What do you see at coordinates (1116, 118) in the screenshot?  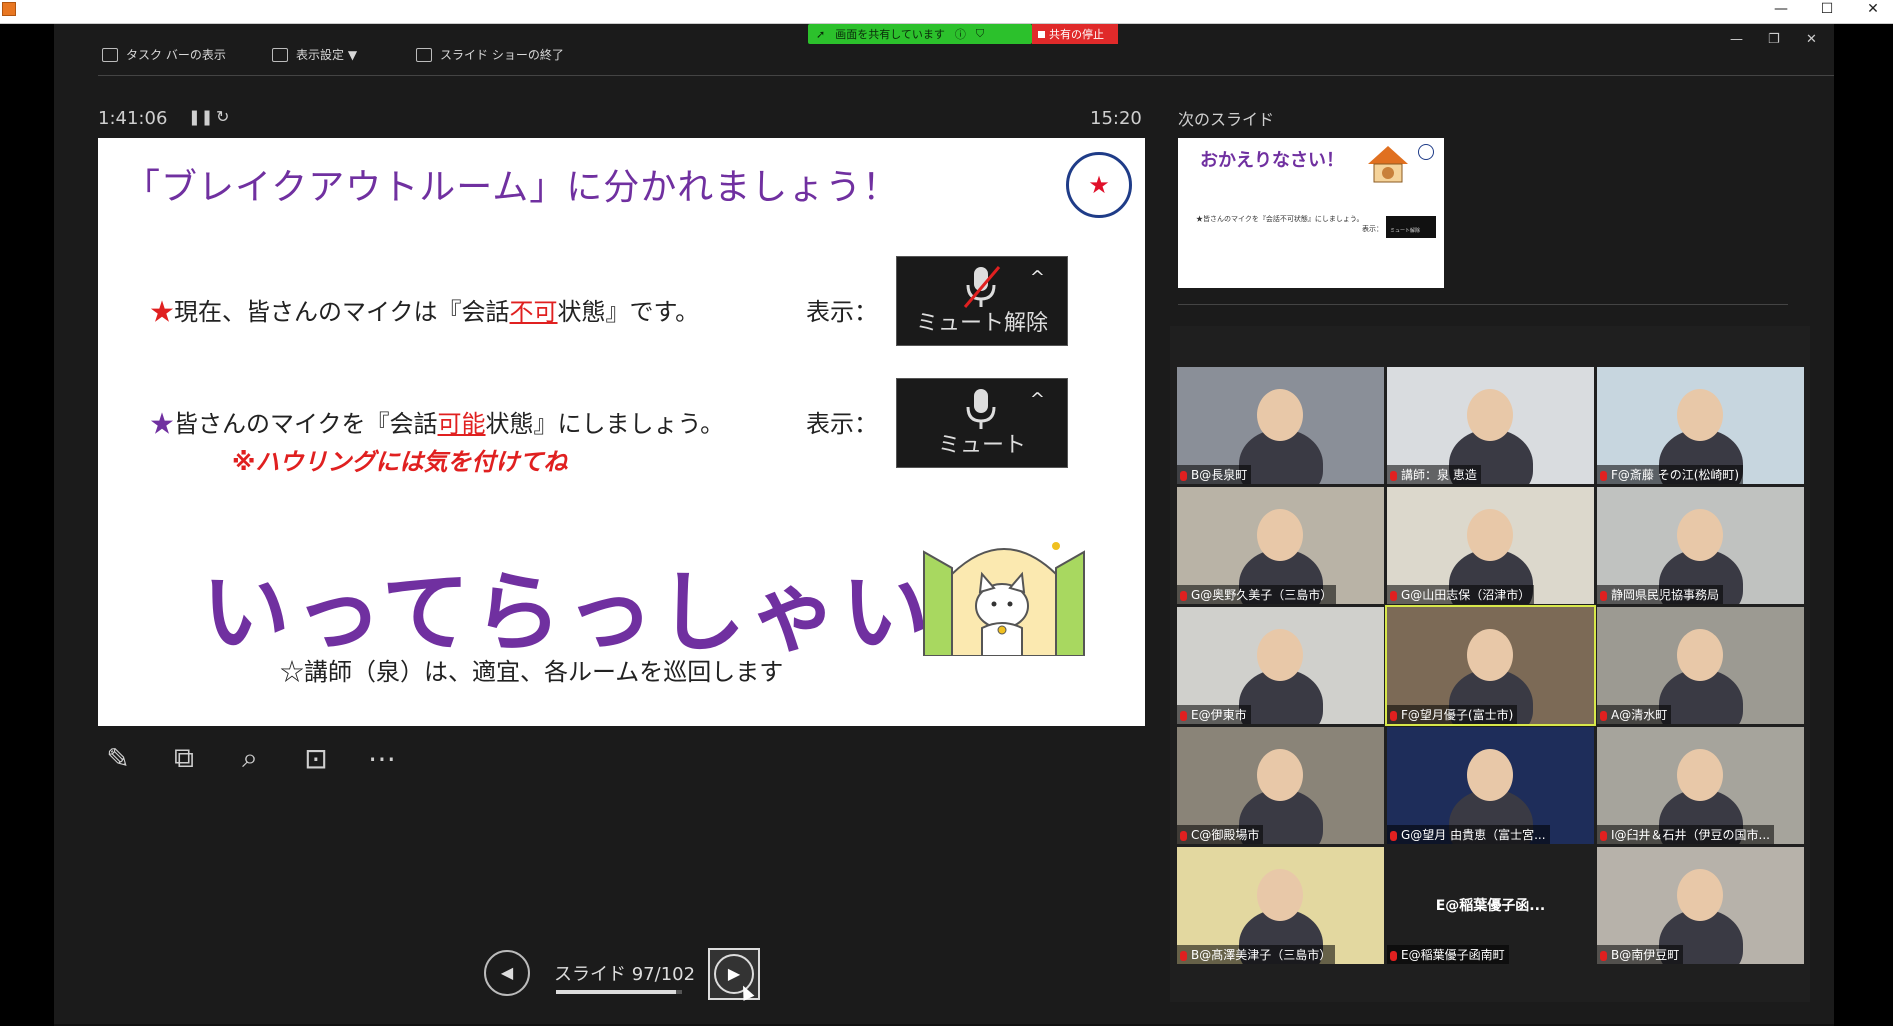 I see `current-time: 15:20` at bounding box center [1116, 118].